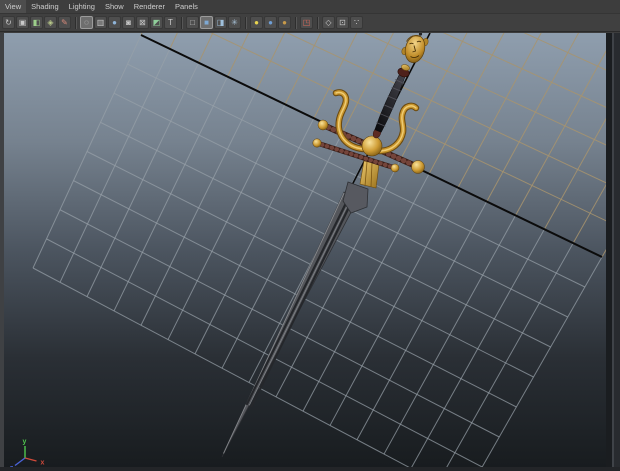 The width and height of the screenshot is (620, 471). I want to click on menu-renderer: Renderer, so click(149, 6).